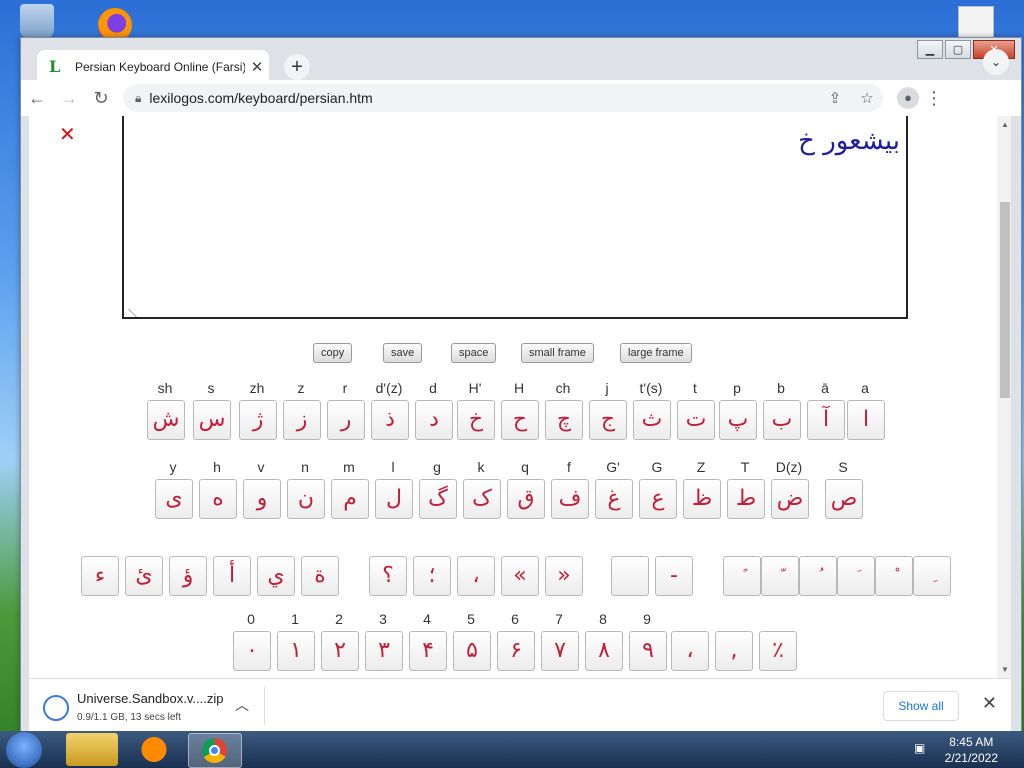 Image resolution: width=1024 pixels, height=768 pixels. I want to click on key-button: ز, so click(302, 420).